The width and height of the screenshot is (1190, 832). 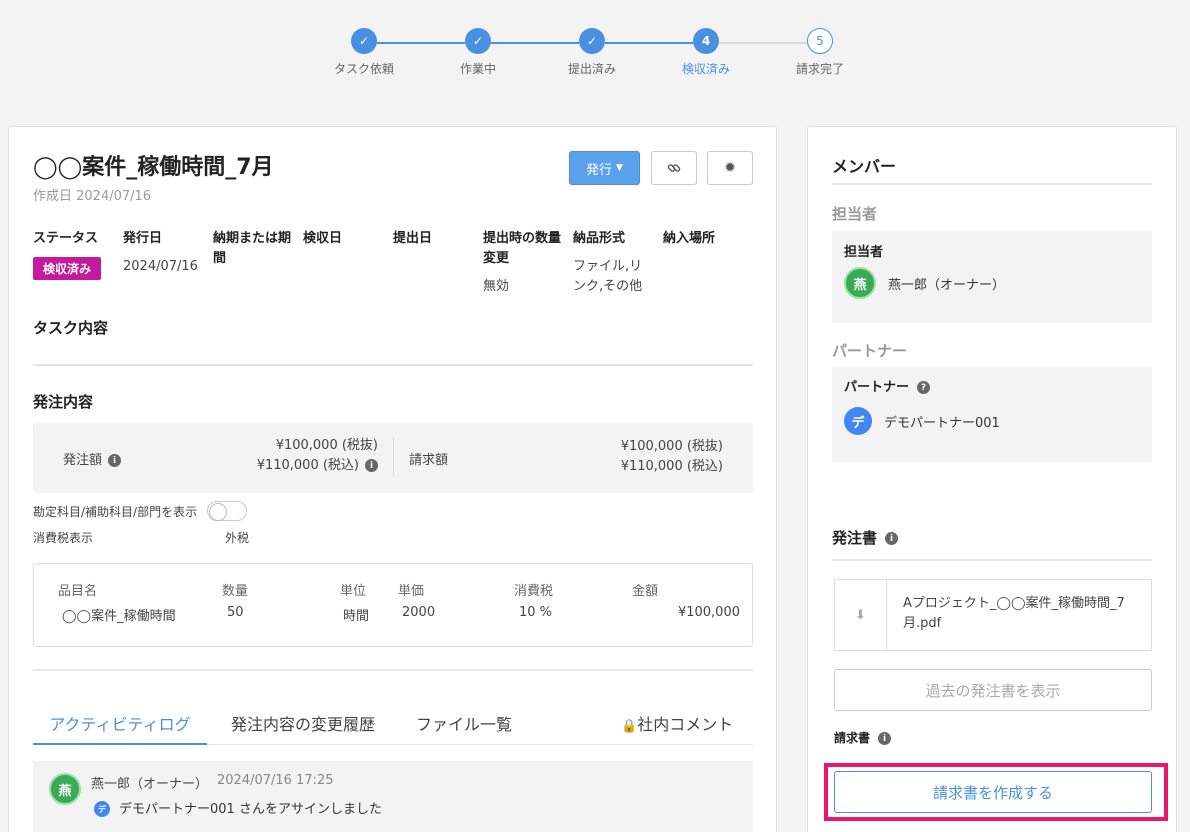 I want to click on tab-internal-comments: 🔒社内コメント, so click(x=677, y=728).